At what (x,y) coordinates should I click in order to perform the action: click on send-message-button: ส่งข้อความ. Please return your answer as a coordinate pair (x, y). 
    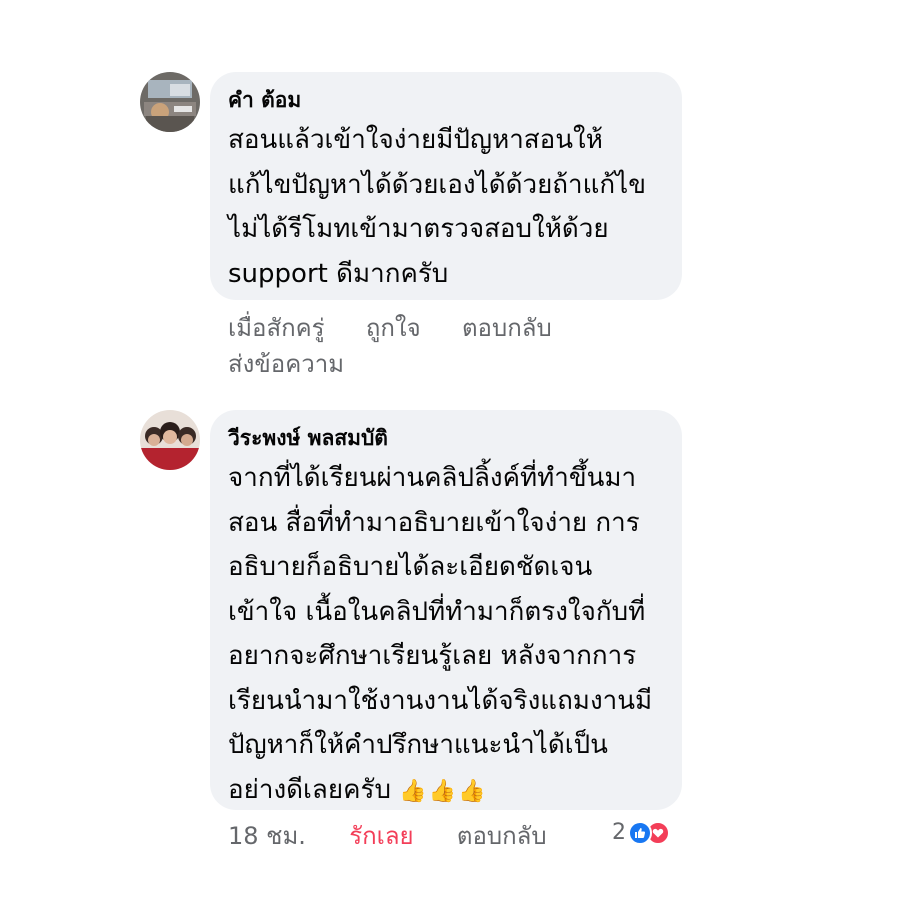
    Looking at the image, I should click on (286, 364).